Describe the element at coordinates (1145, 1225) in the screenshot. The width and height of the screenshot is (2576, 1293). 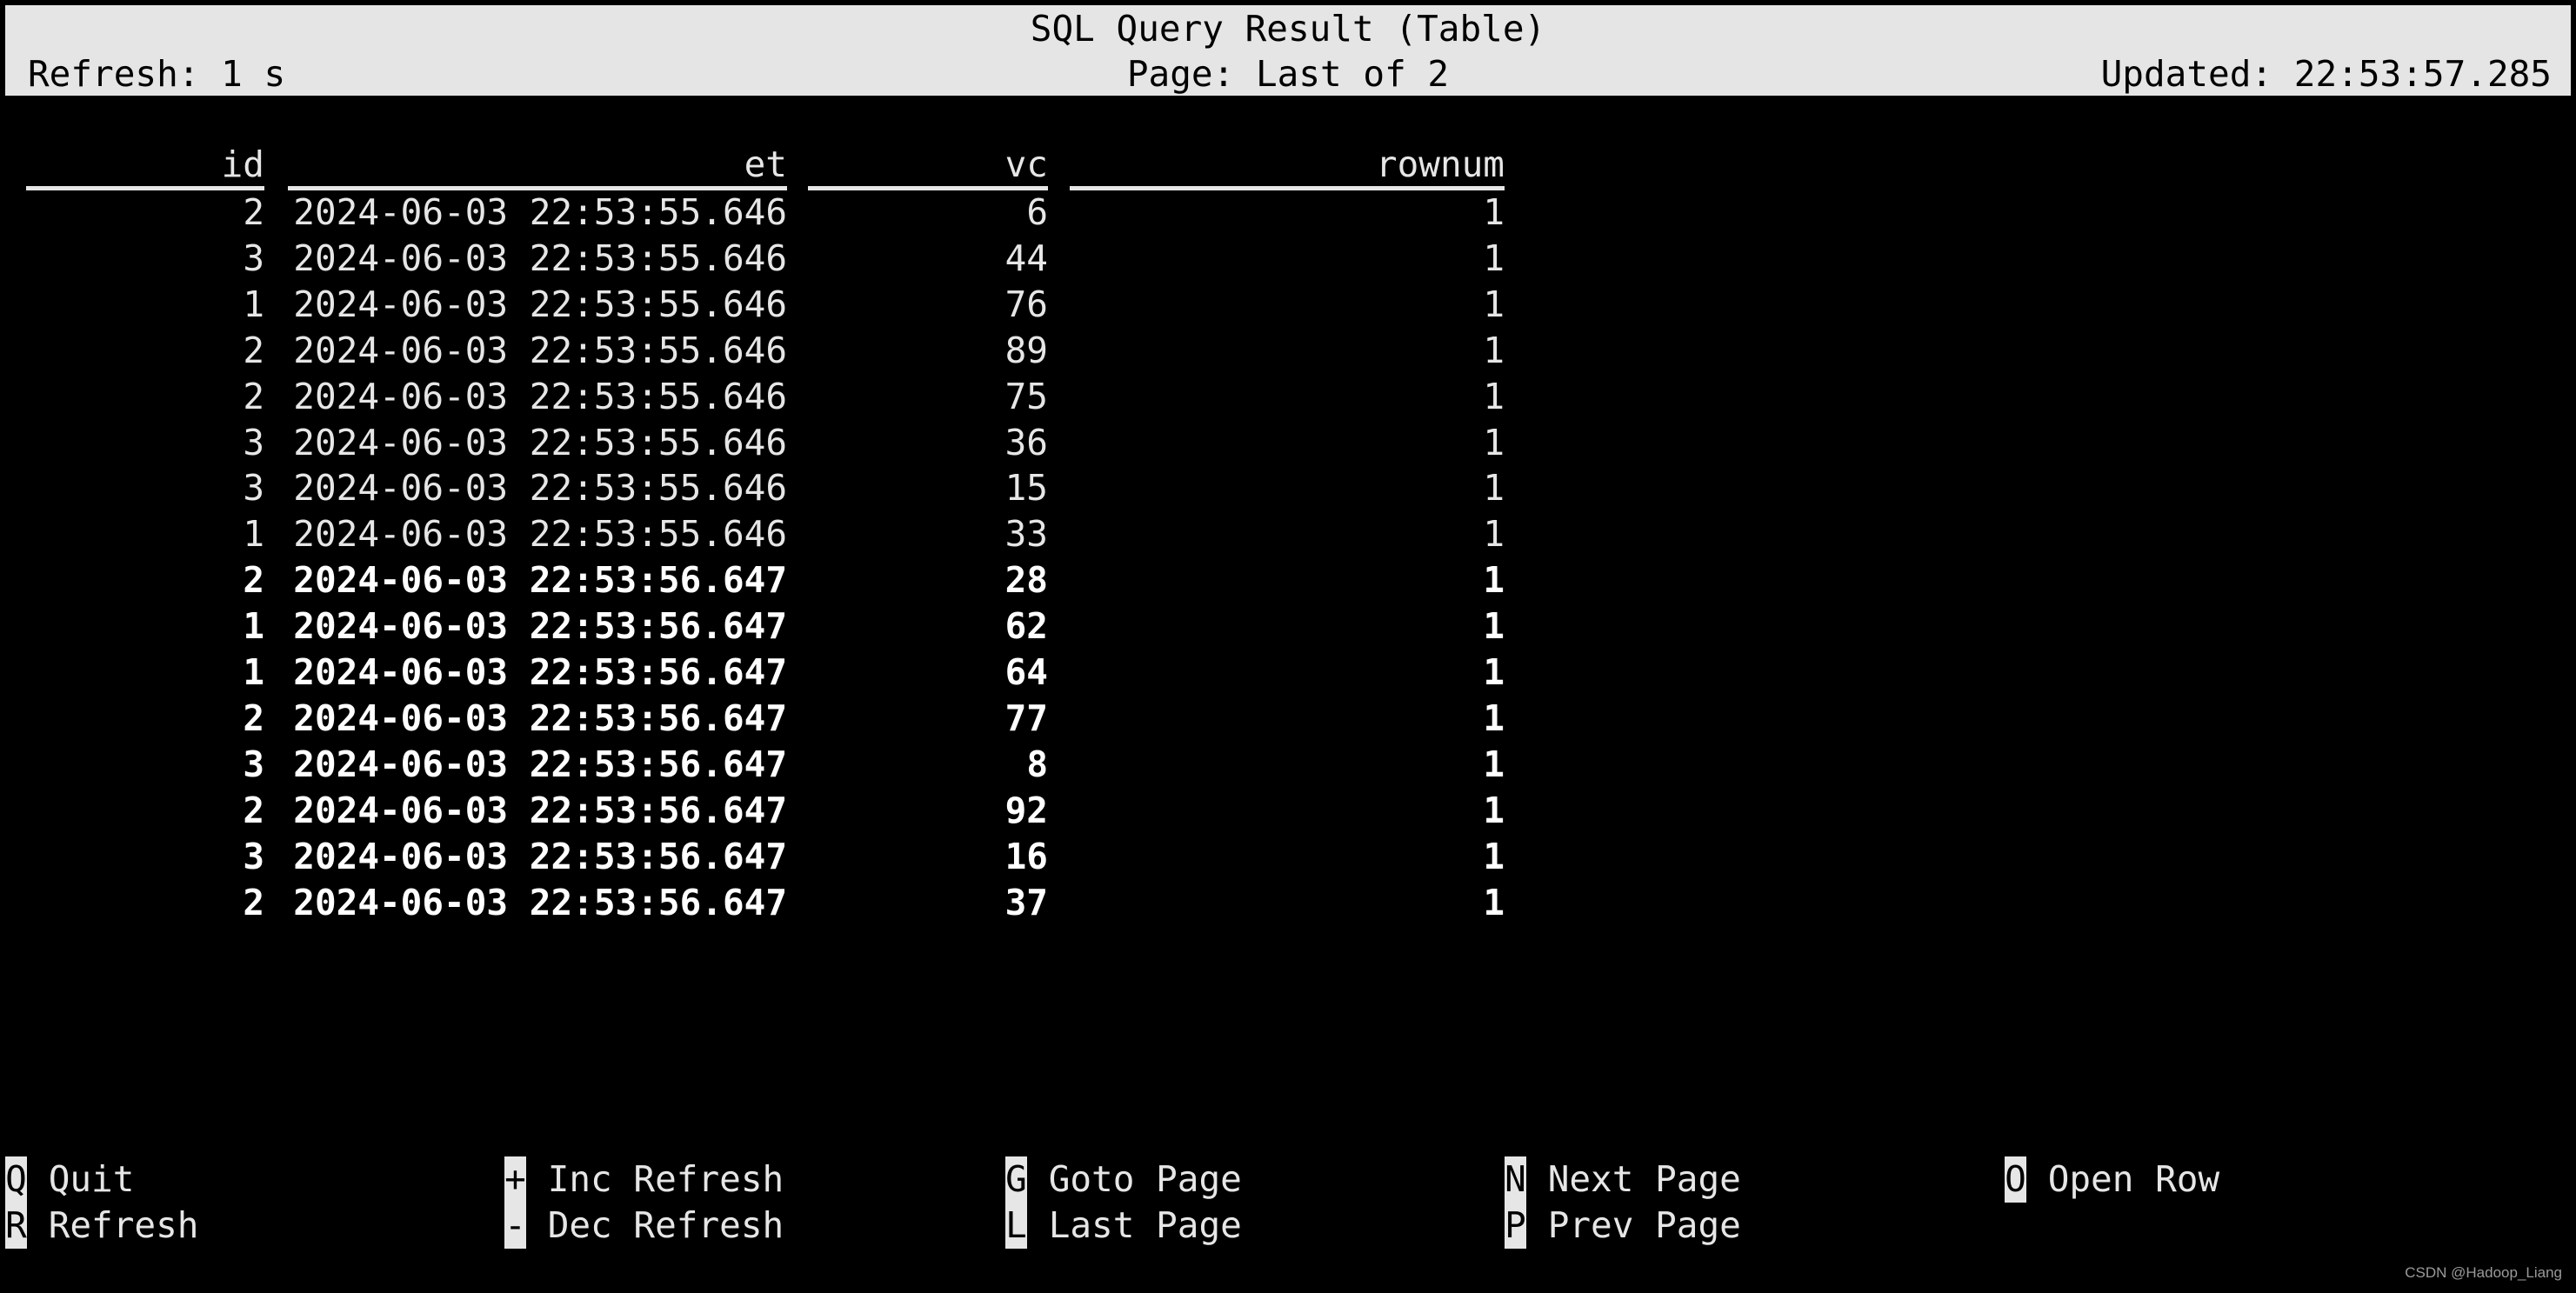
I see `shortcut-label: Last Page` at that location.